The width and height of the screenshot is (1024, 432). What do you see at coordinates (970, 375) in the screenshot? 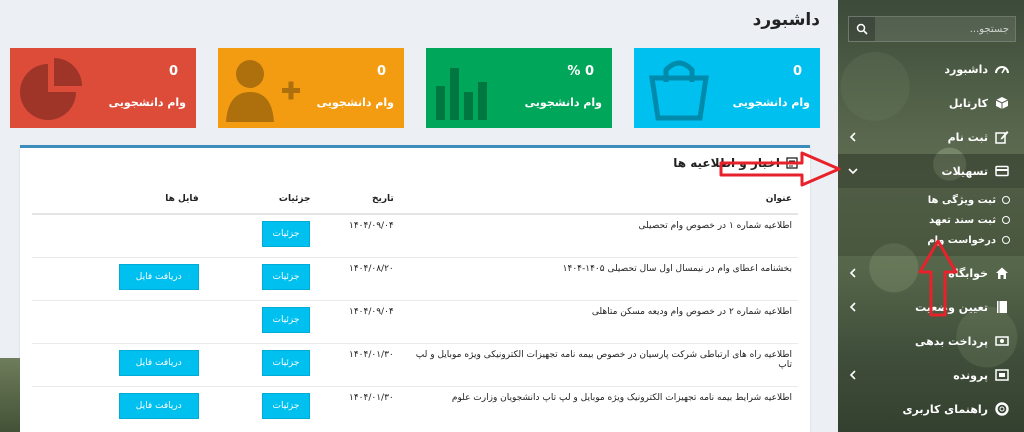
I see `sidebar-item-label: پرونده` at bounding box center [970, 375].